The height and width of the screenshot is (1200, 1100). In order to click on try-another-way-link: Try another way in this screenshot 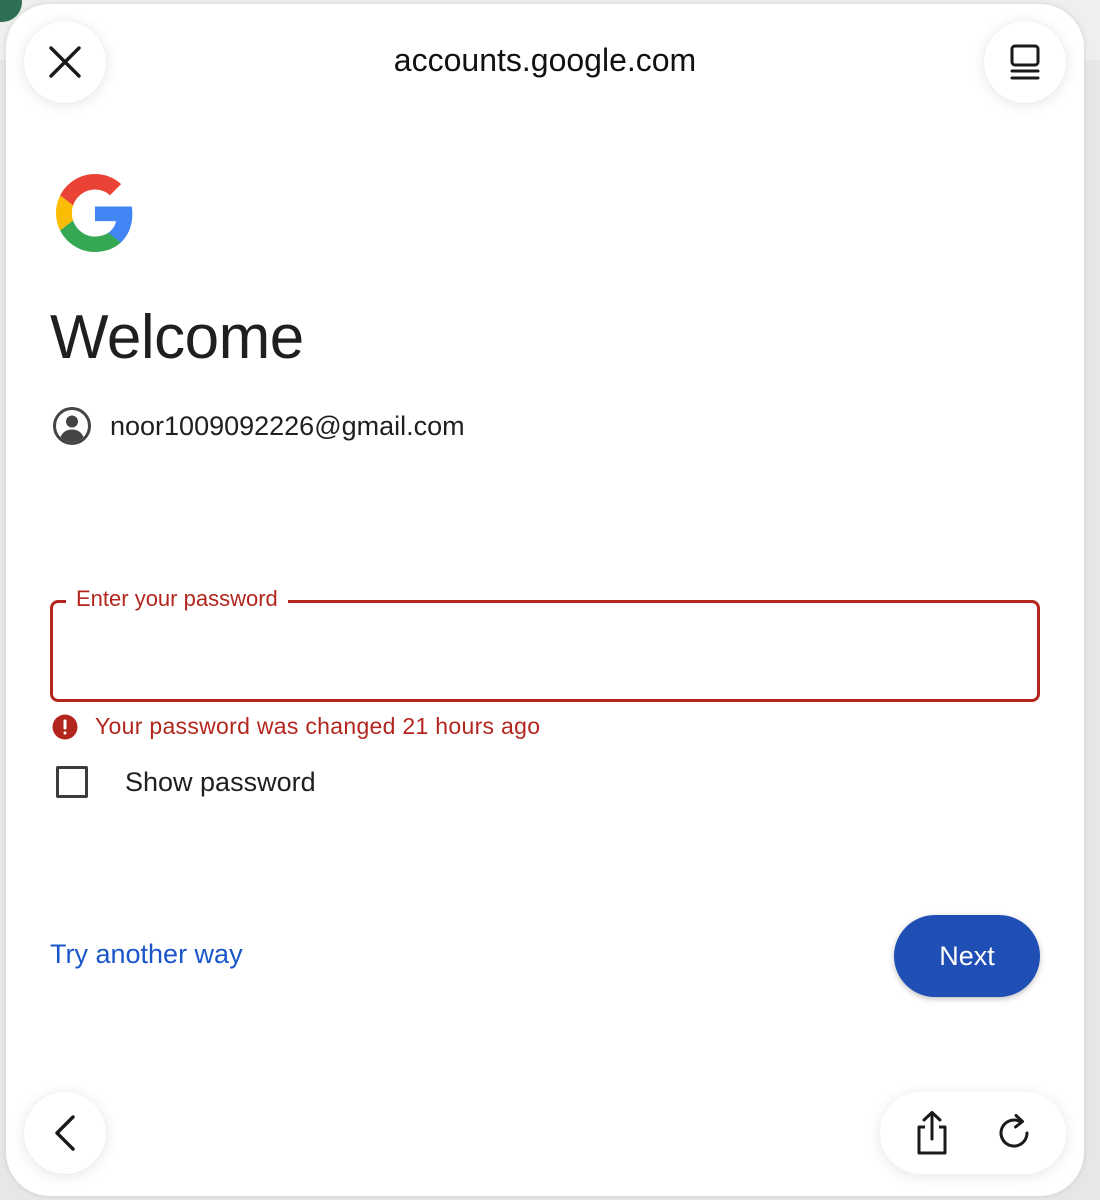, I will do `click(146, 954)`.